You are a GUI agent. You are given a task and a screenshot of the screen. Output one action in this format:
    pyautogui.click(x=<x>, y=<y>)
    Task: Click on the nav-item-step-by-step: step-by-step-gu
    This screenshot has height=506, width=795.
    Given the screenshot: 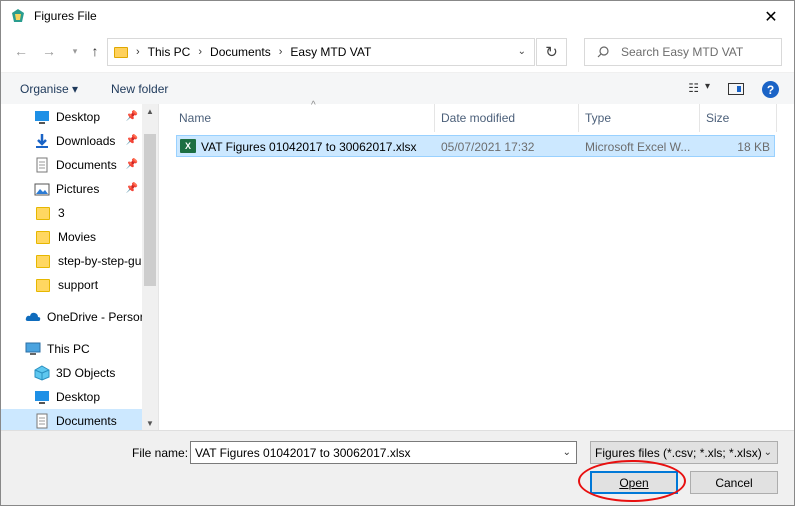 What is the action you would take?
    pyautogui.click(x=71, y=261)
    